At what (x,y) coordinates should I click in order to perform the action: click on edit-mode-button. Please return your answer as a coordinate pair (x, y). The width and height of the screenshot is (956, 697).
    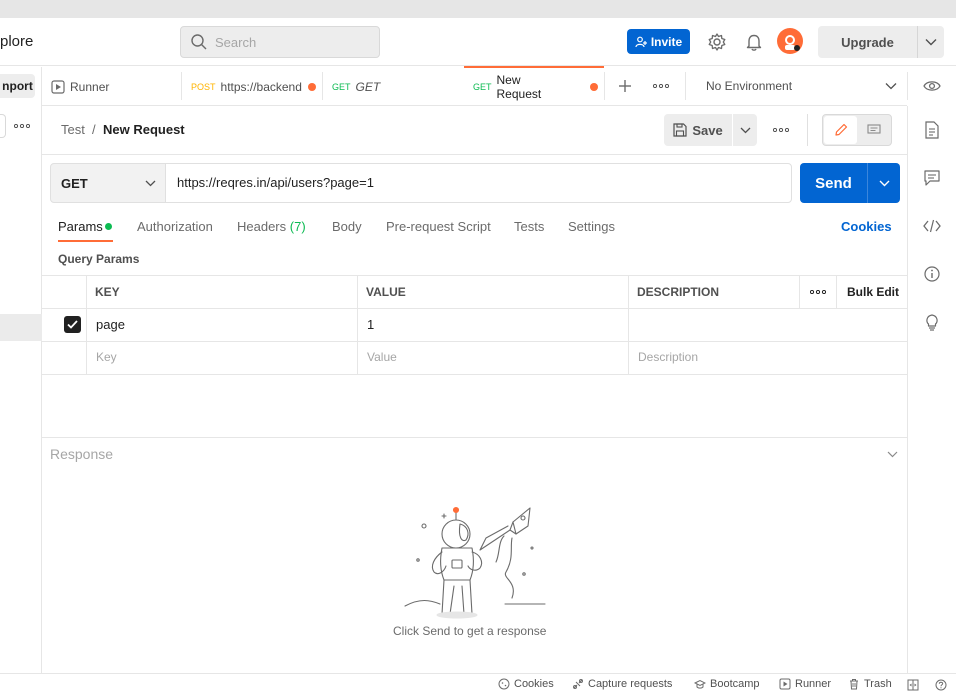
    Looking at the image, I should click on (840, 130).